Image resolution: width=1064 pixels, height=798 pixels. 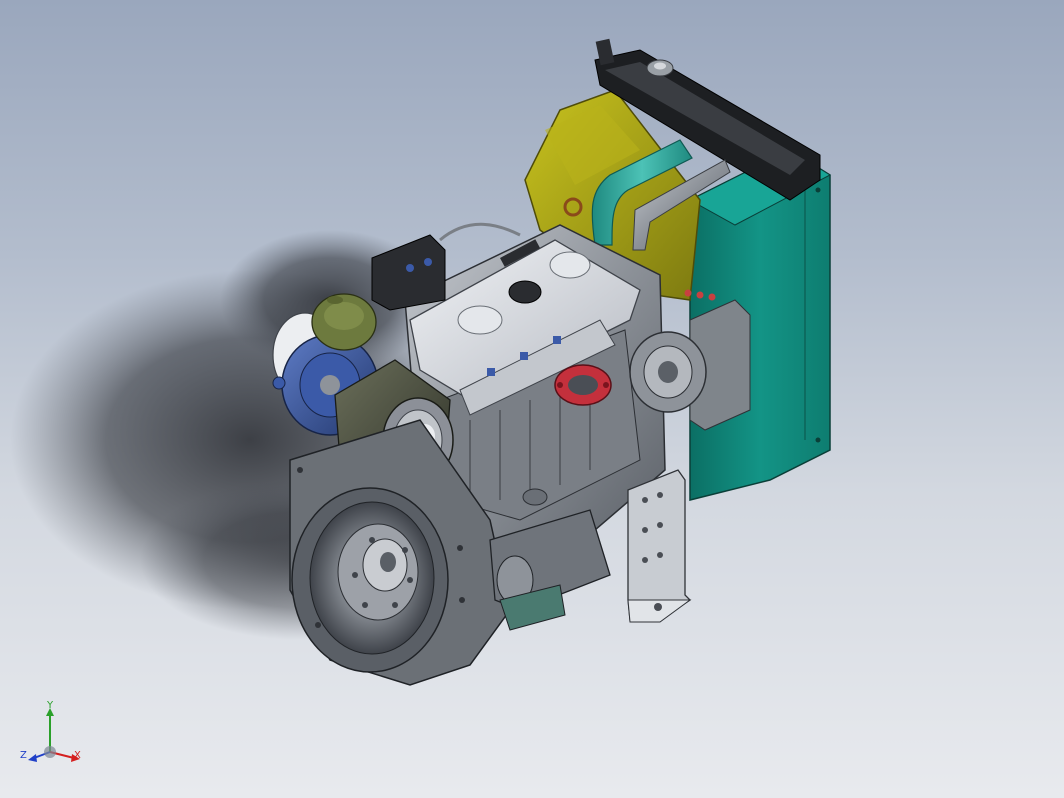 I want to click on oil-filler-cap, so click(x=525, y=292).